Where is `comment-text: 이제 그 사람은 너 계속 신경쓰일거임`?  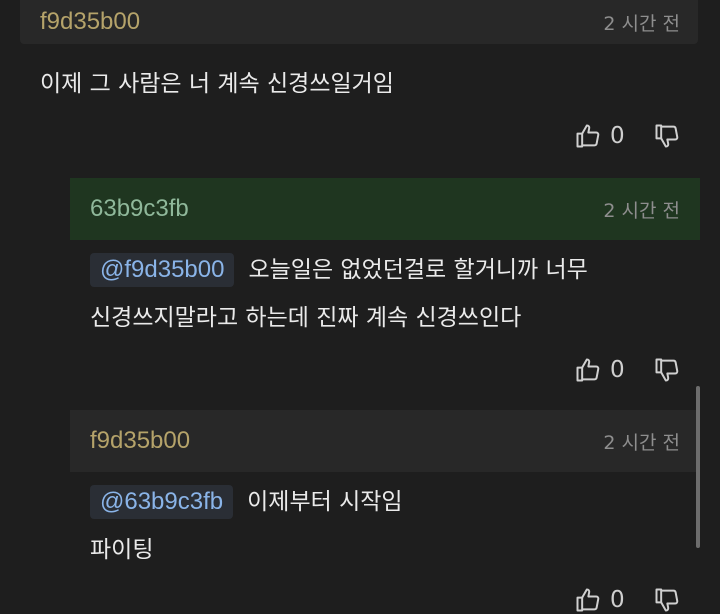
comment-text: 이제 그 사람은 너 계속 신경쓰일거임 is located at coordinates (217, 84).